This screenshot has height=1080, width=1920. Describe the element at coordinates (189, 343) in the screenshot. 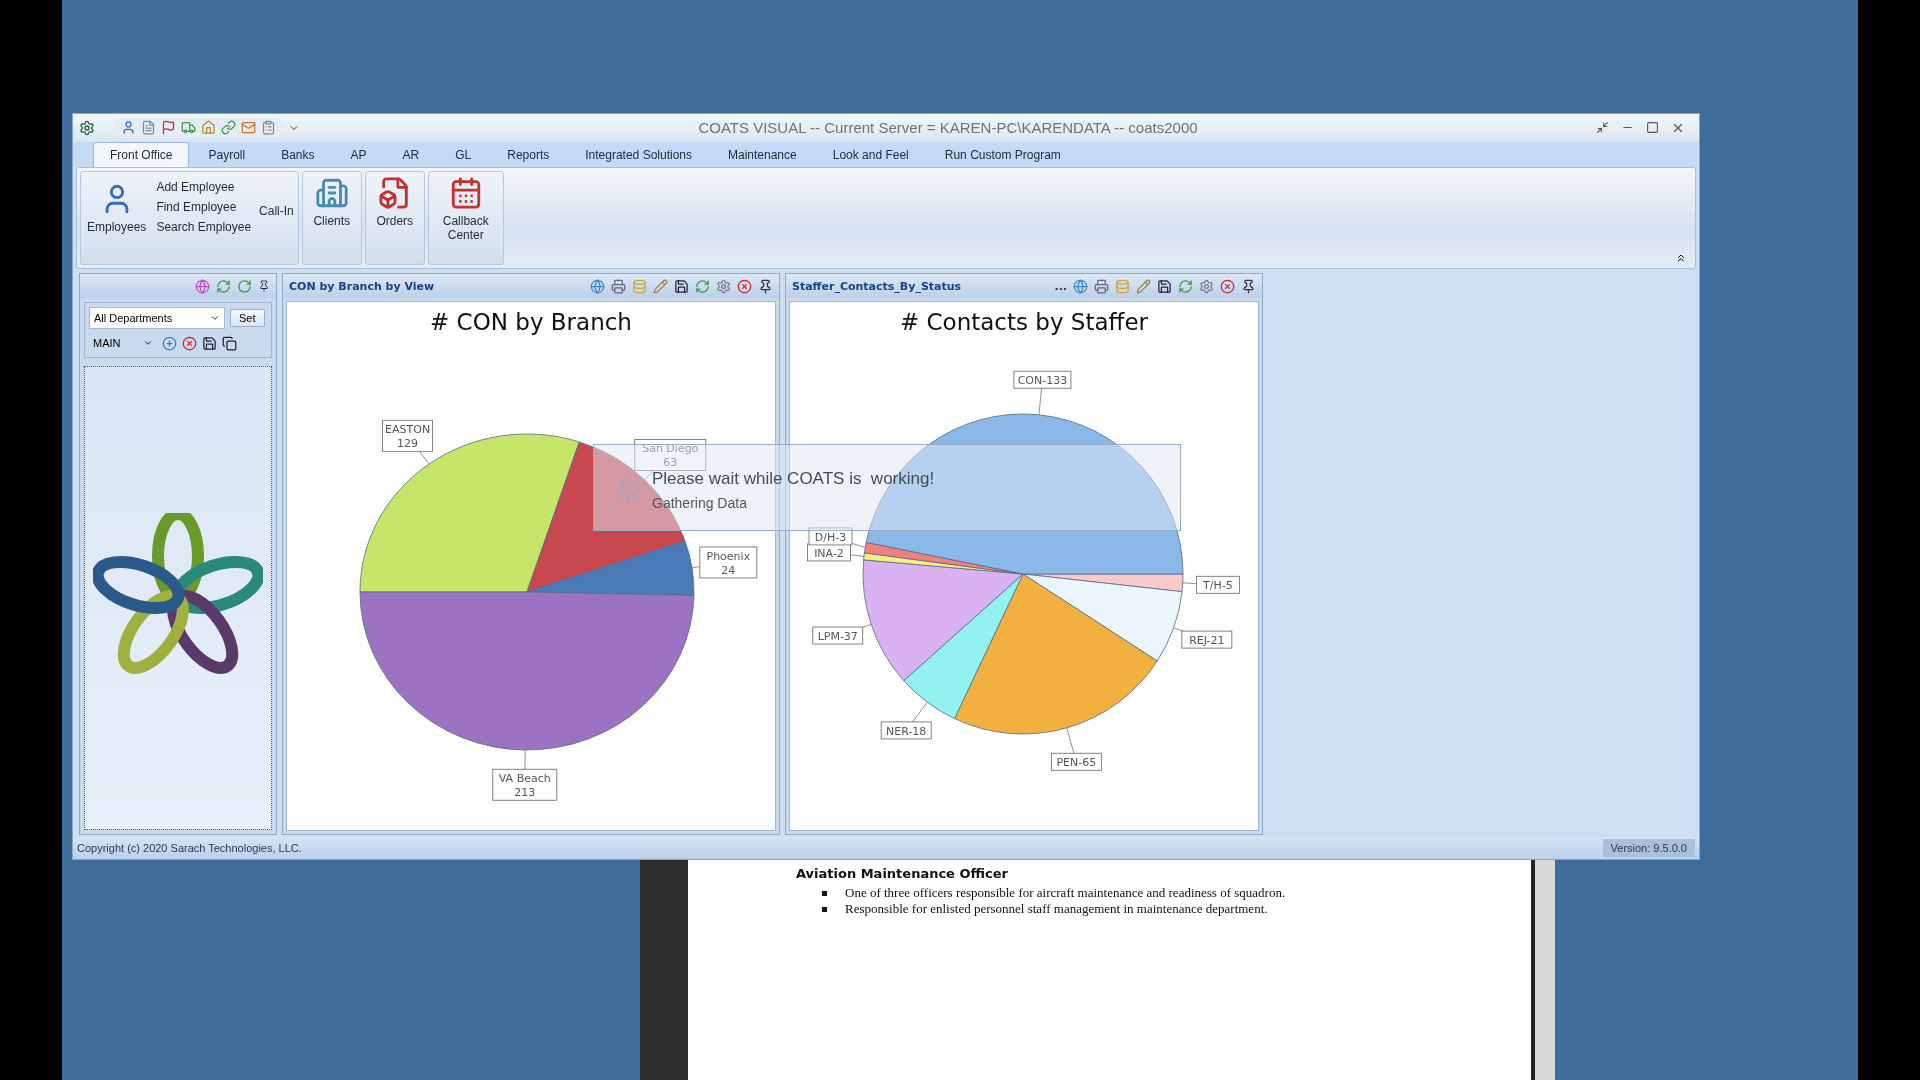

I see `delete-icon` at that location.